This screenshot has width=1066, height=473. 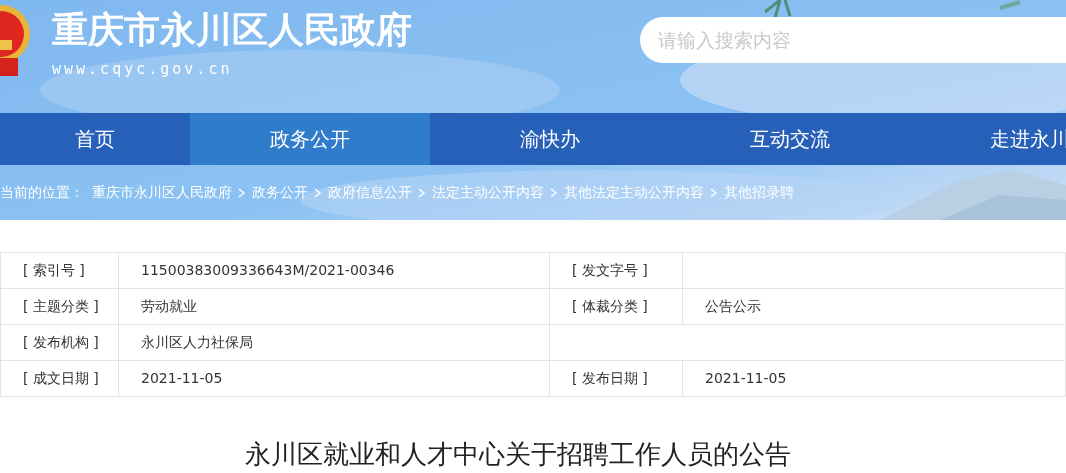 I want to click on breadcrumb-label: 当前的位置：, so click(x=42, y=192).